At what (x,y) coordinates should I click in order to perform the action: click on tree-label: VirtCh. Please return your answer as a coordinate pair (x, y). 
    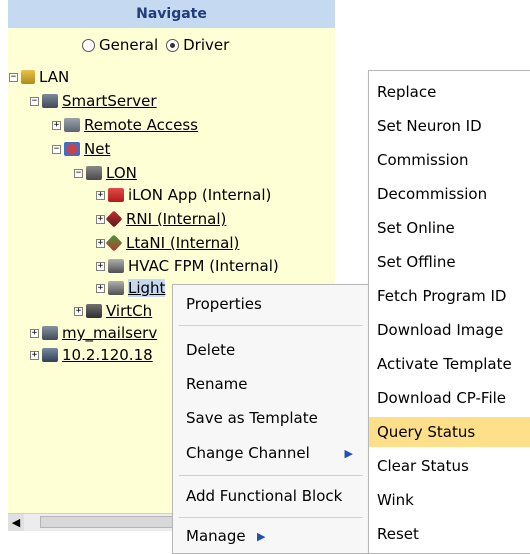
    Looking at the image, I should click on (129, 311).